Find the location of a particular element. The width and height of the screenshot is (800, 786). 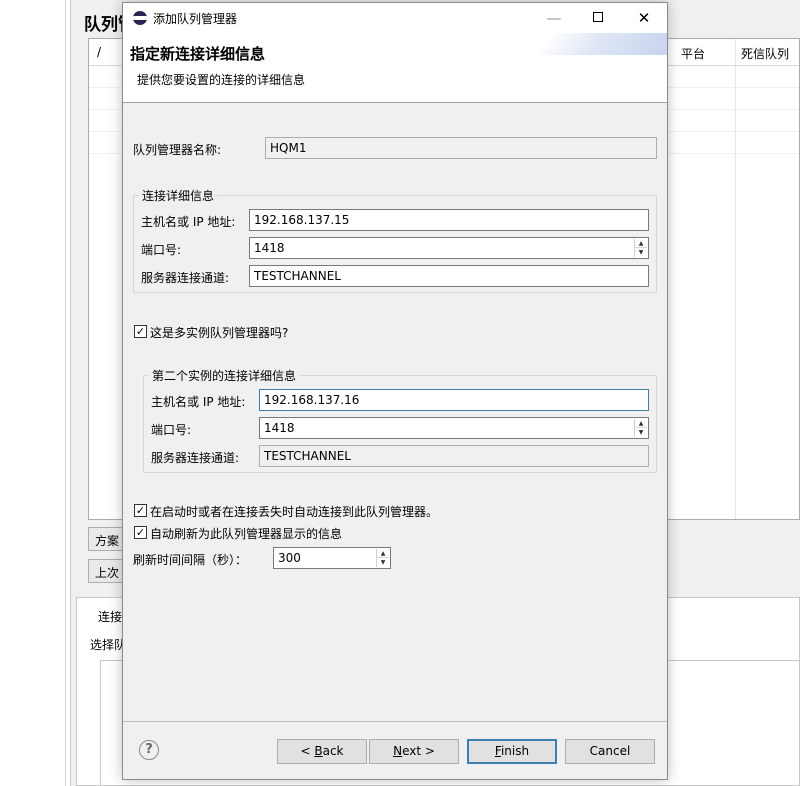

port-spinner: 1418 ▲ ▼ is located at coordinates (449, 248).